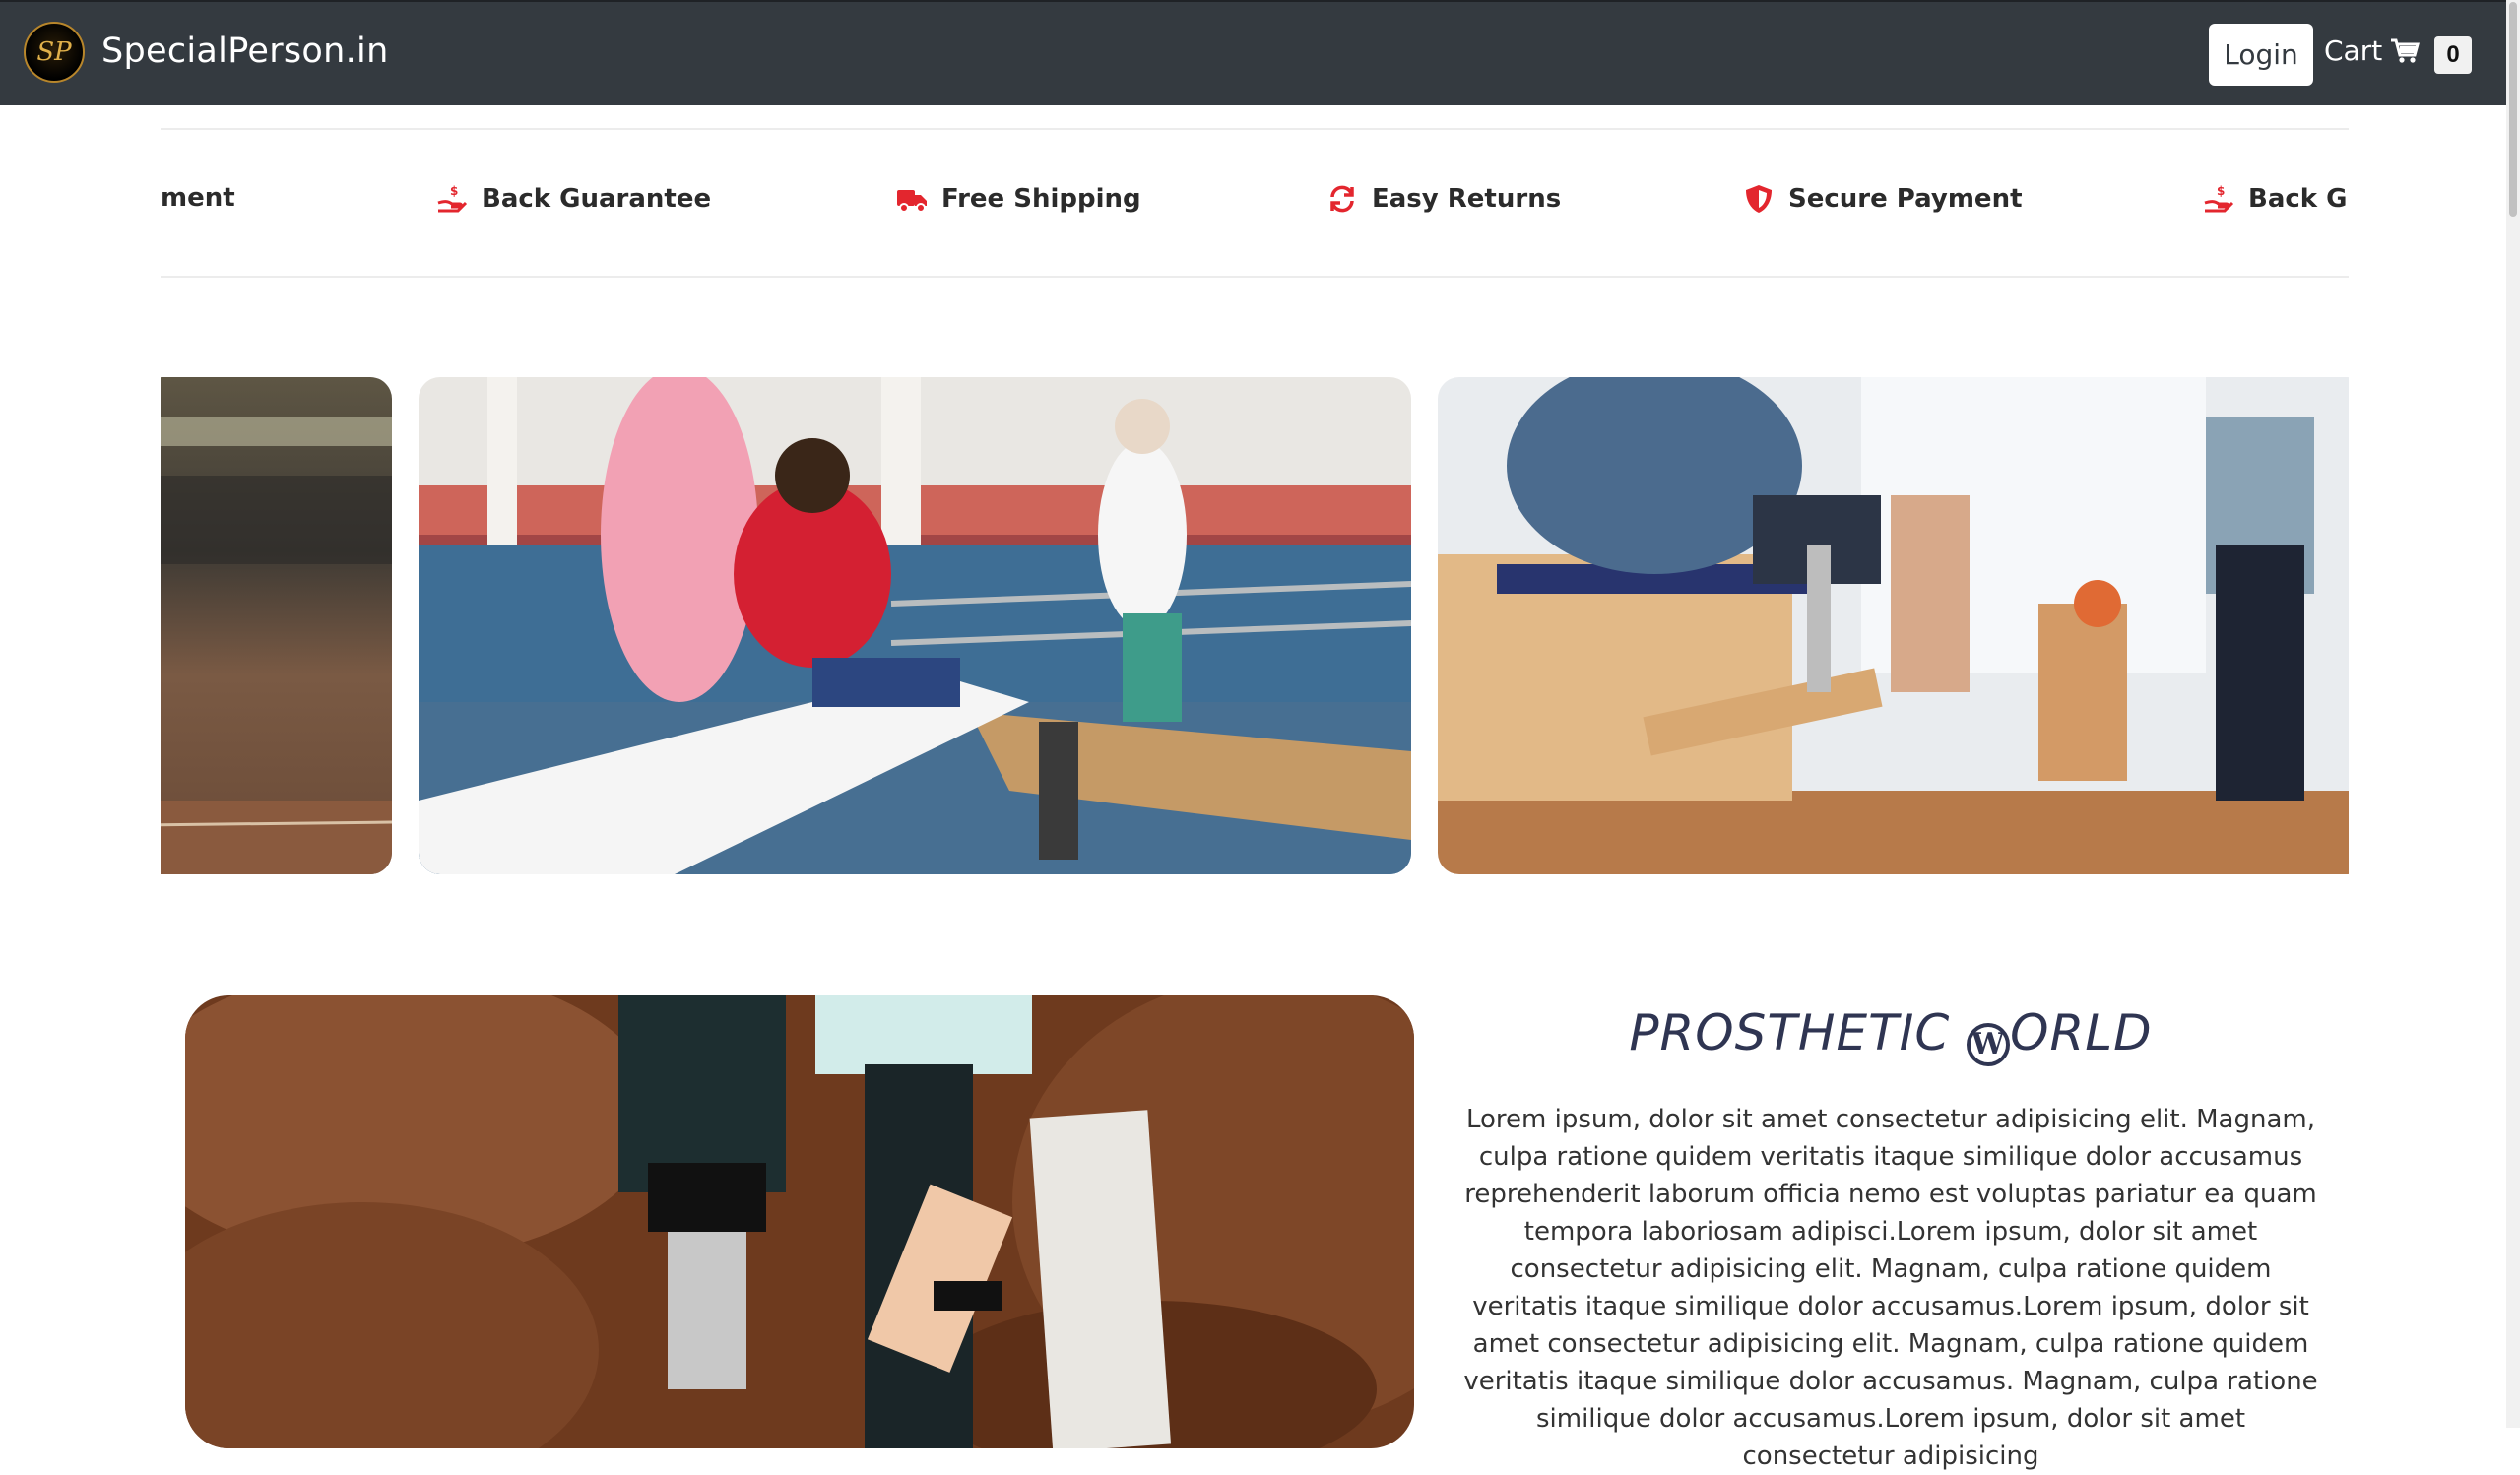 This screenshot has height=1475, width=2520. What do you see at coordinates (1342, 199) in the screenshot?
I see `refresh-icon` at bounding box center [1342, 199].